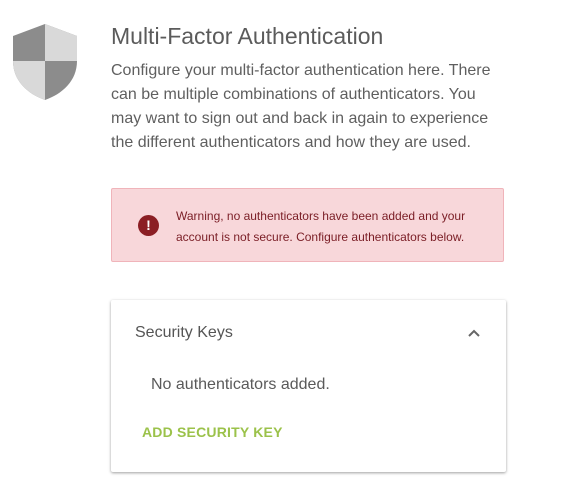 The image size is (568, 481). Describe the element at coordinates (212, 432) in the screenshot. I see `add-security-key-button: ADD SECURITY KEY` at that location.